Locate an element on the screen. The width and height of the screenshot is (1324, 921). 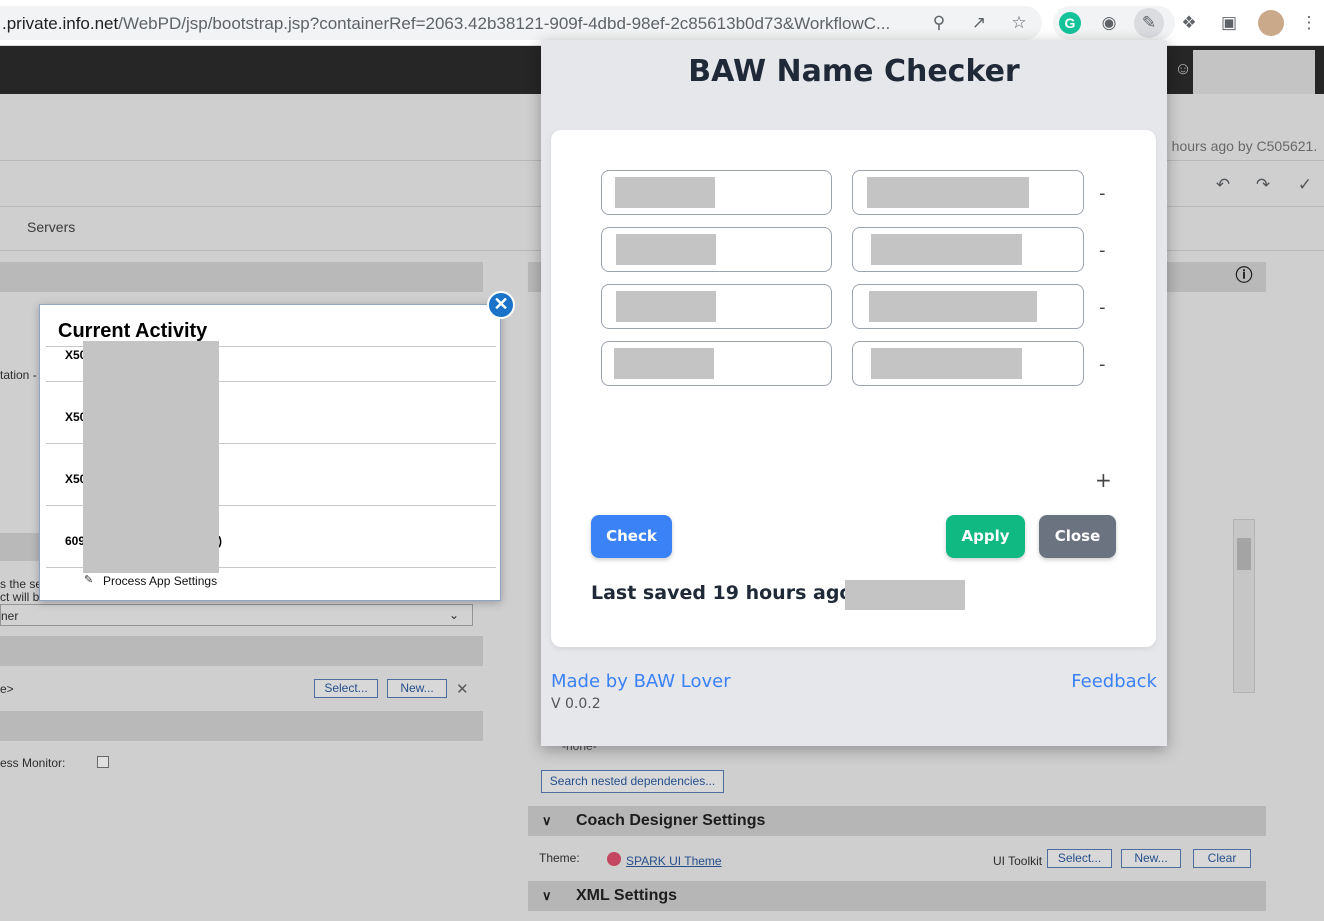
share-icon: ↗ is located at coordinates (979, 23).